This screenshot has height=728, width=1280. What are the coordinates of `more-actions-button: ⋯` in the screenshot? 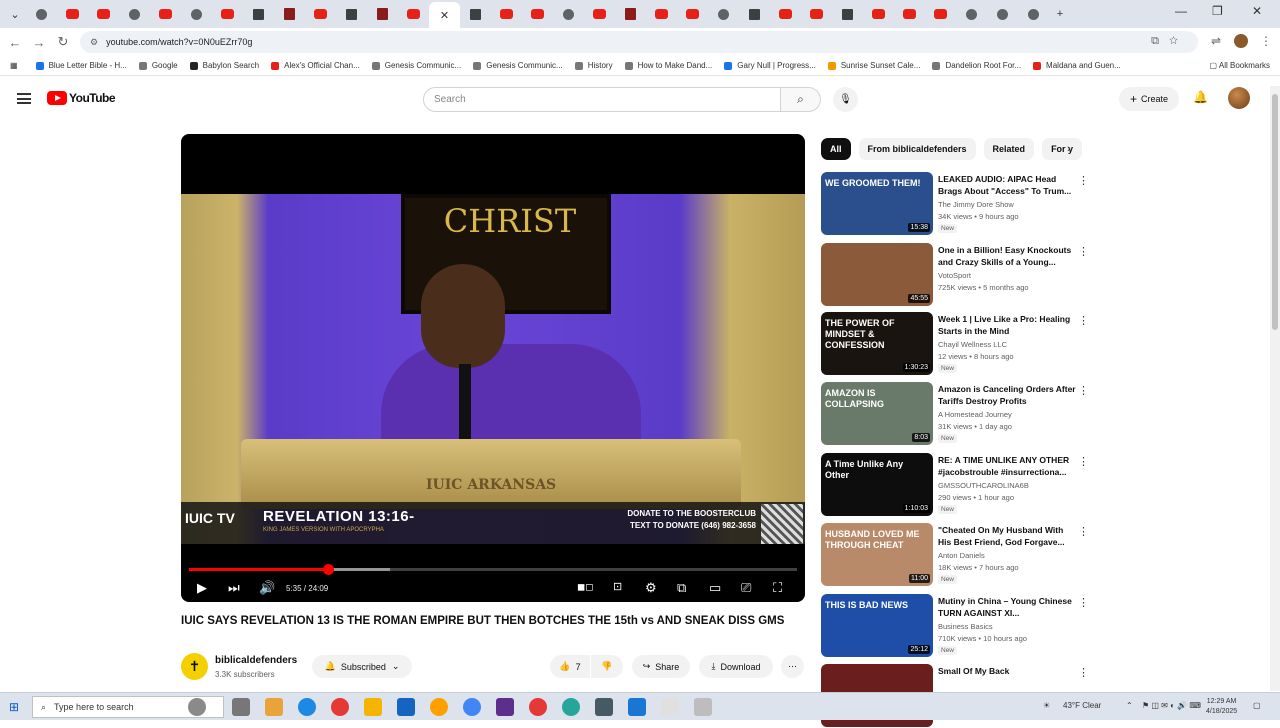 It's located at (792, 666).